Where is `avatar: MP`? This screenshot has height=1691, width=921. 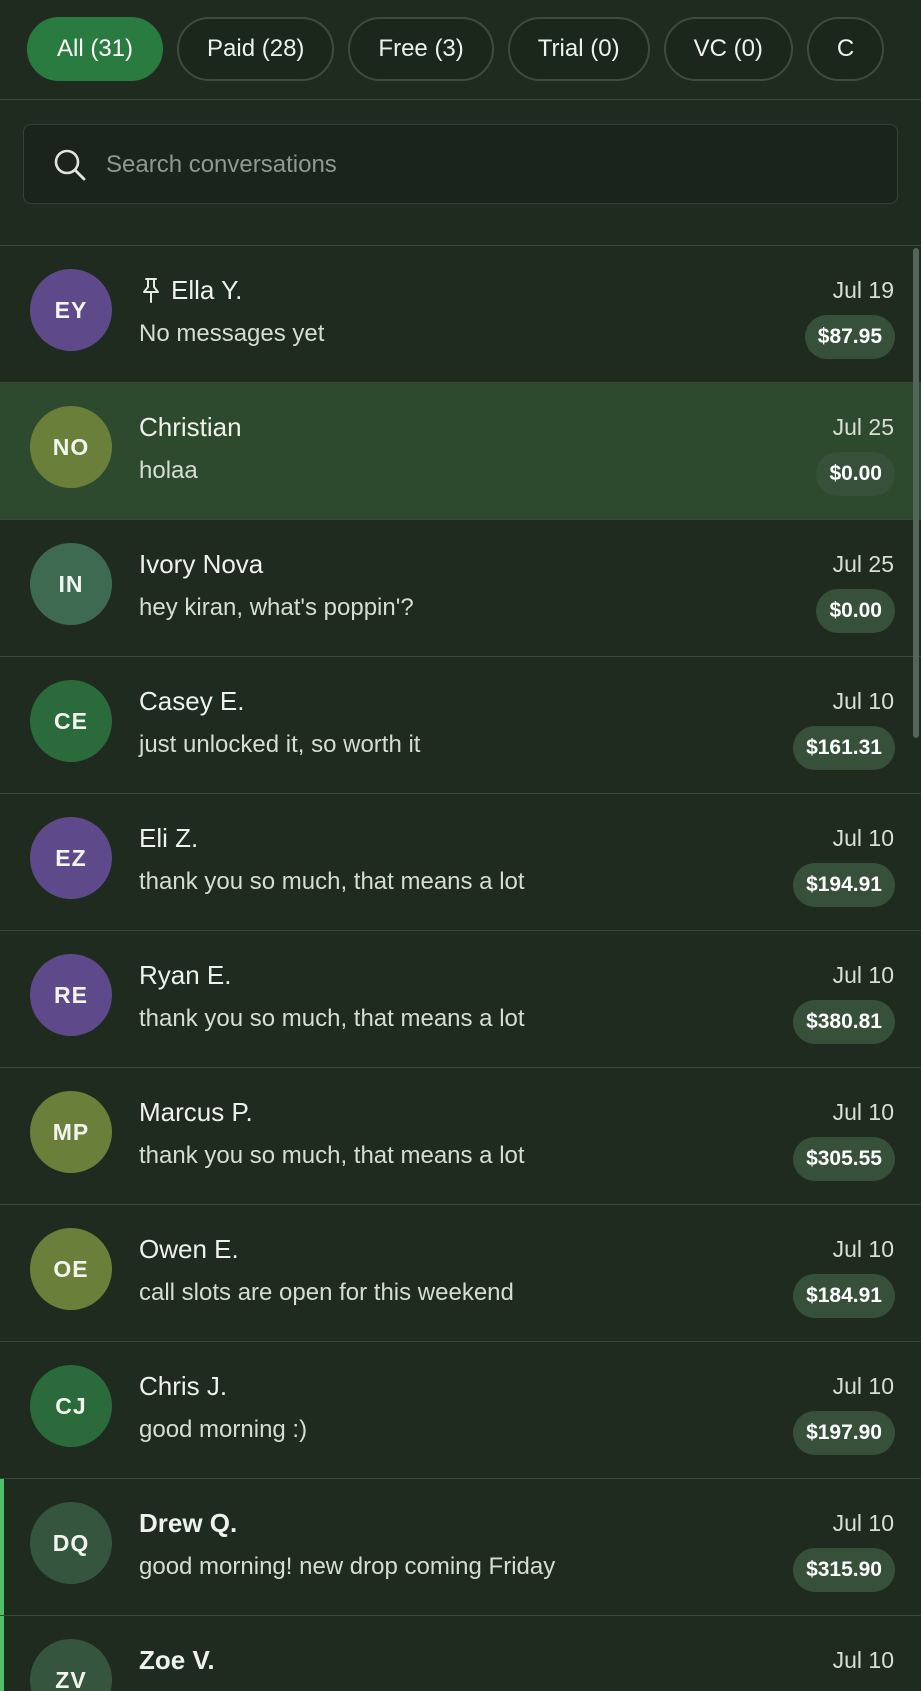
avatar: MP is located at coordinates (71, 1132).